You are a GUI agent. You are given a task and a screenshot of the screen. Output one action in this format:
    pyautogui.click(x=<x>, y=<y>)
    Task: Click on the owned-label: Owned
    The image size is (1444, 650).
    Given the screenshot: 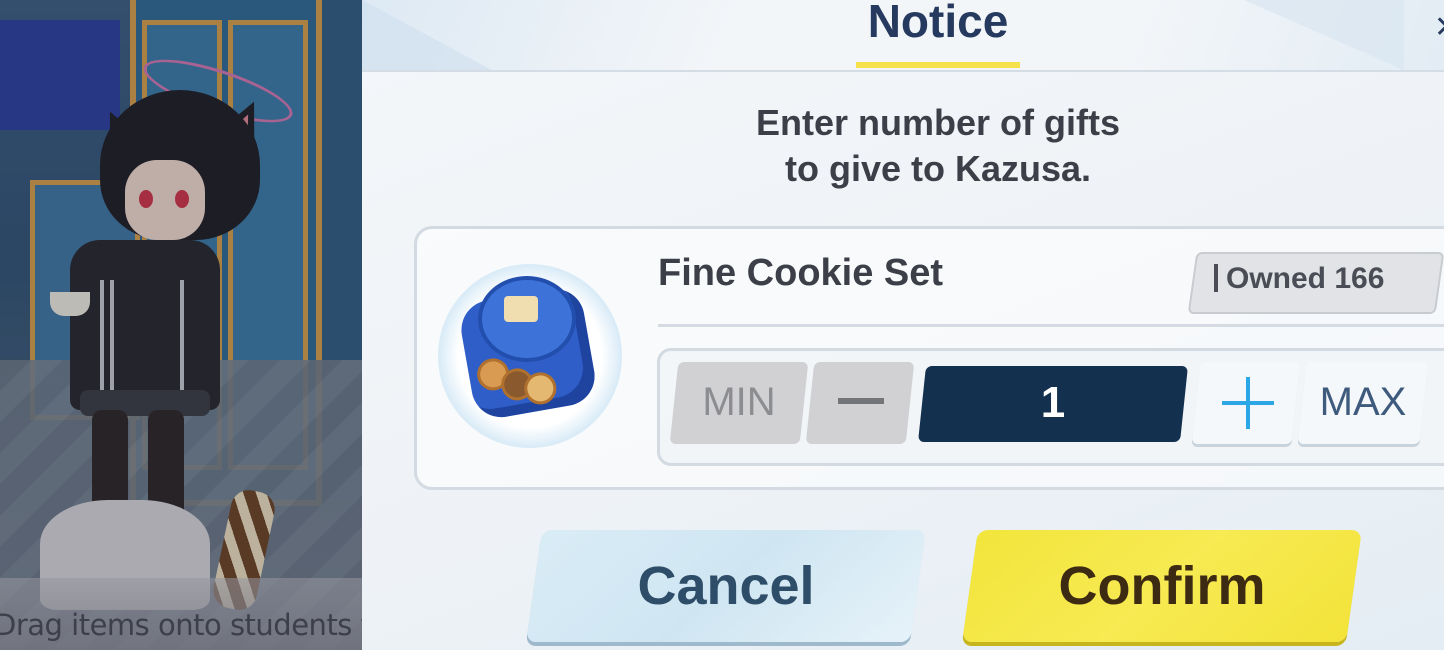 What is the action you would take?
    pyautogui.click(x=1276, y=278)
    